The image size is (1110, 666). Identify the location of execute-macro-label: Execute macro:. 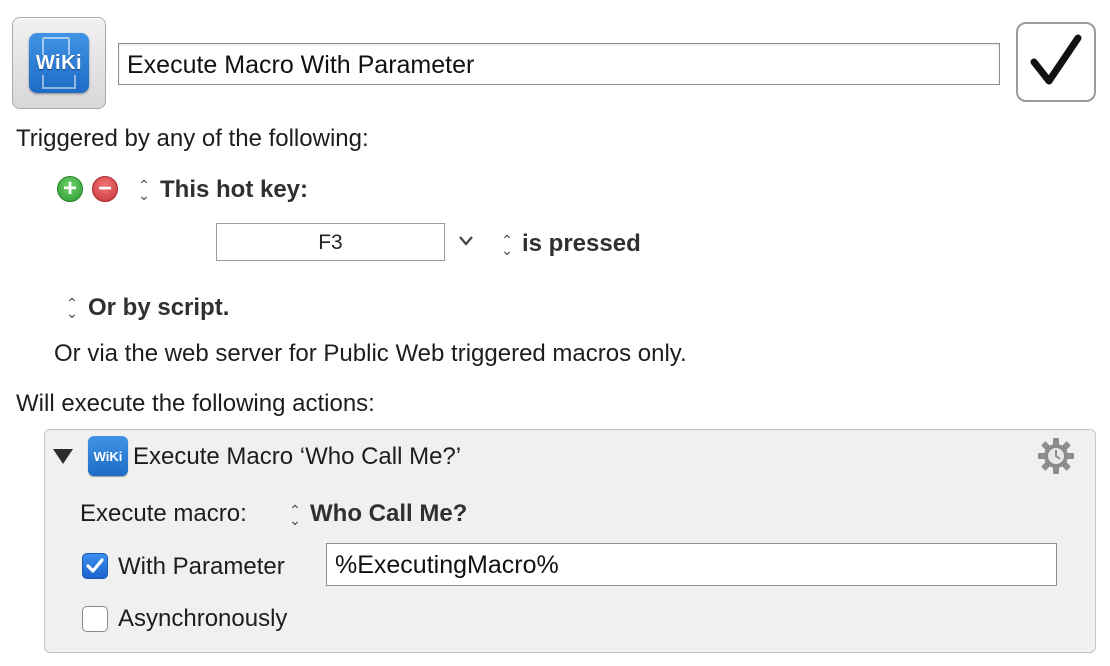
(163, 513).